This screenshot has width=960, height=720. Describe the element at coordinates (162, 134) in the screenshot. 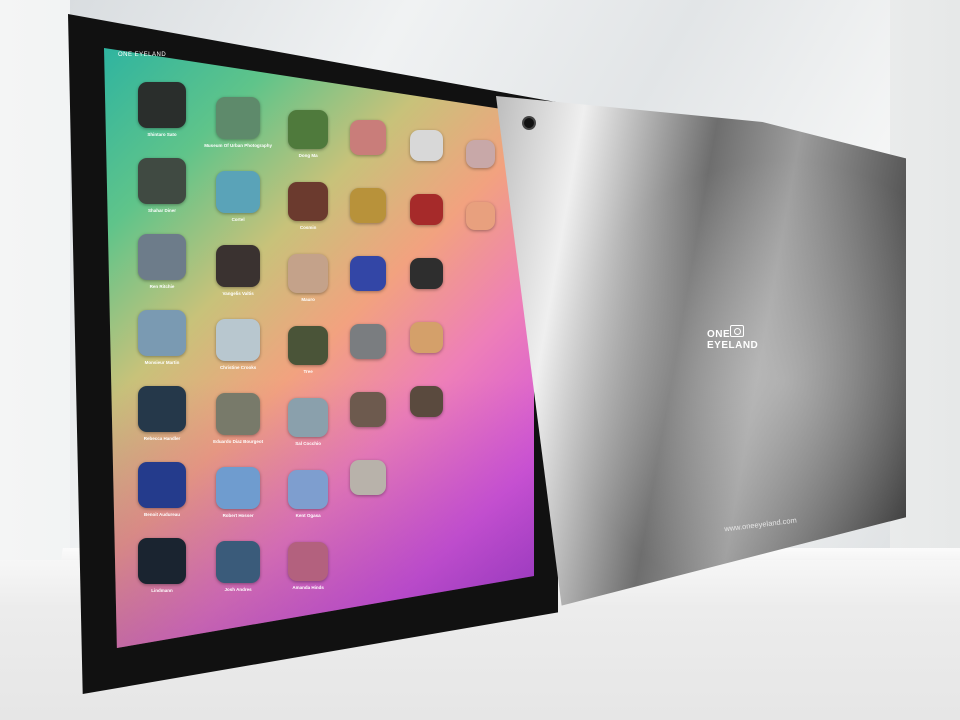

I see `cover-tile-label: Shintaro Sato` at that location.